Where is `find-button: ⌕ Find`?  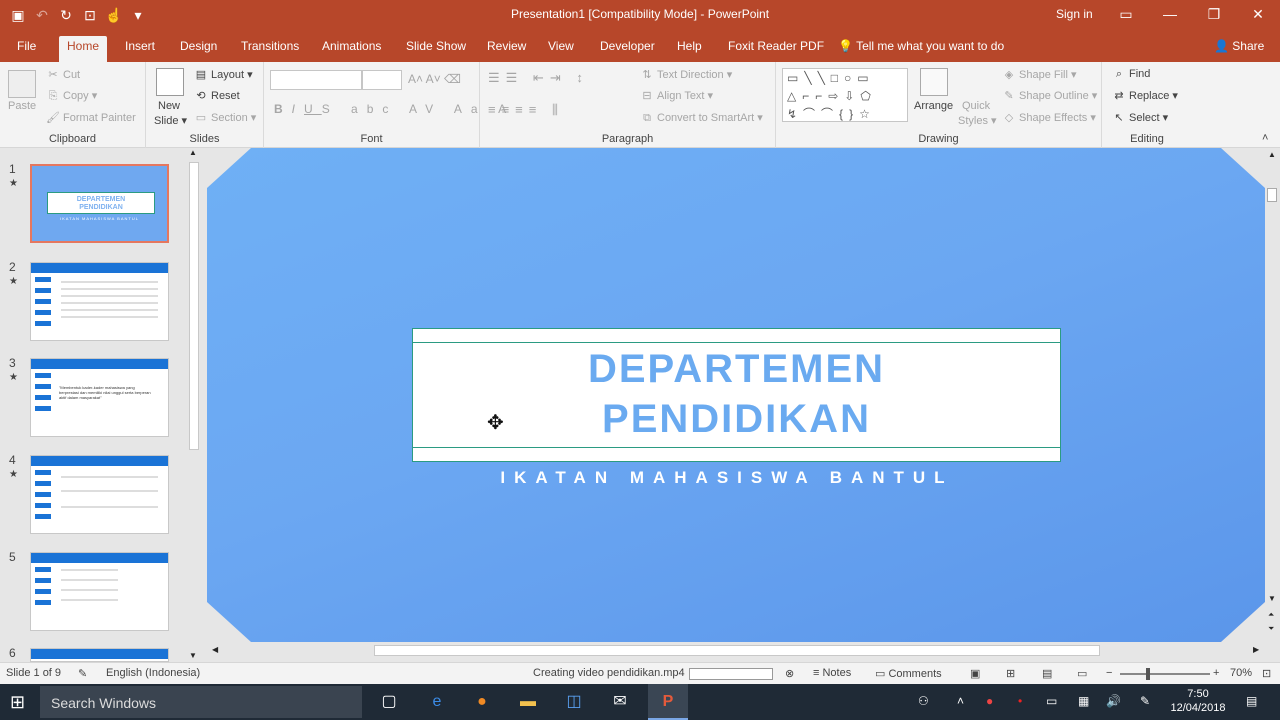
find-button: ⌕ Find is located at coordinates (1131, 74).